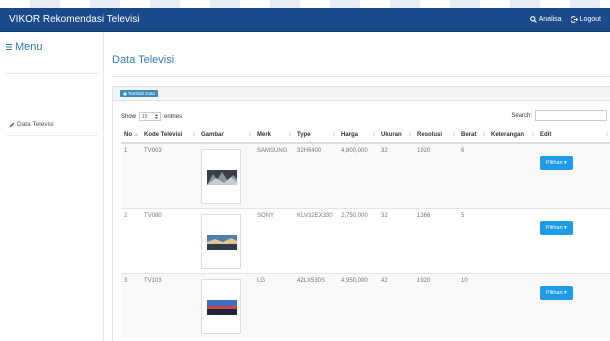 Image resolution: width=610 pixels, height=341 pixels. I want to click on cell-merk: SONY, so click(274, 240).